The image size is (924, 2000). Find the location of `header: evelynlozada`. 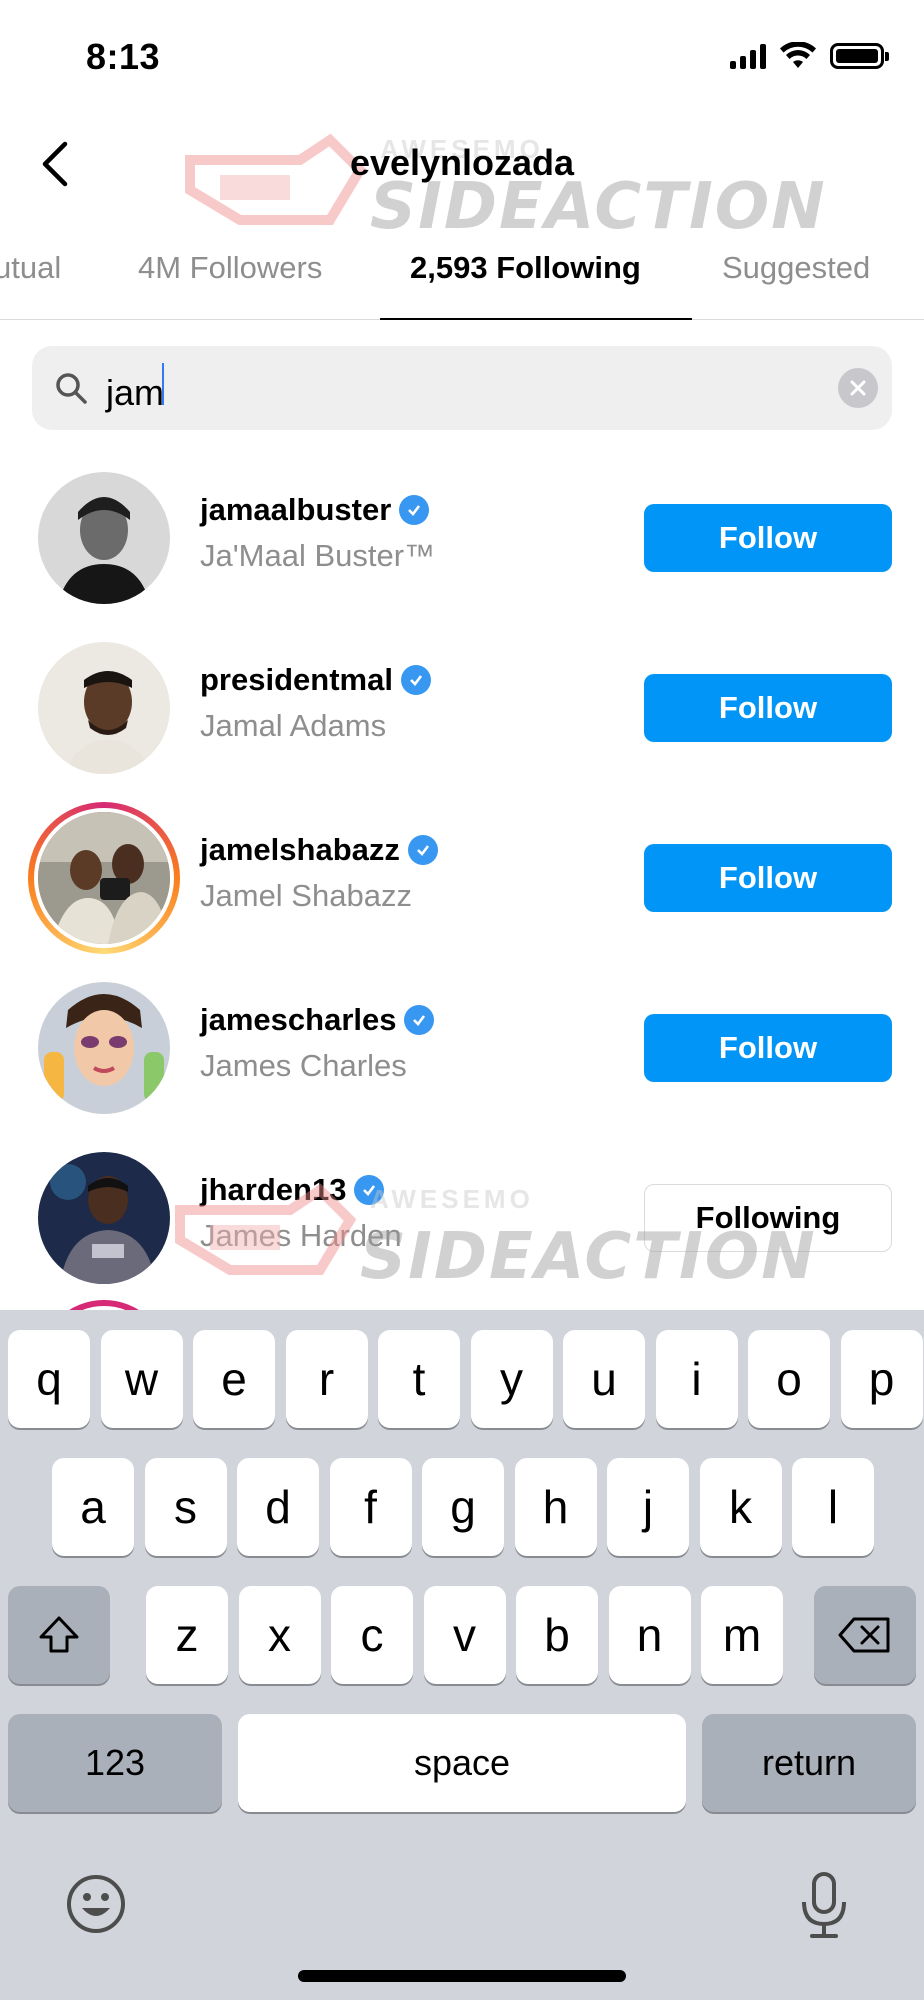

header: evelynlozada is located at coordinates (462, 165).